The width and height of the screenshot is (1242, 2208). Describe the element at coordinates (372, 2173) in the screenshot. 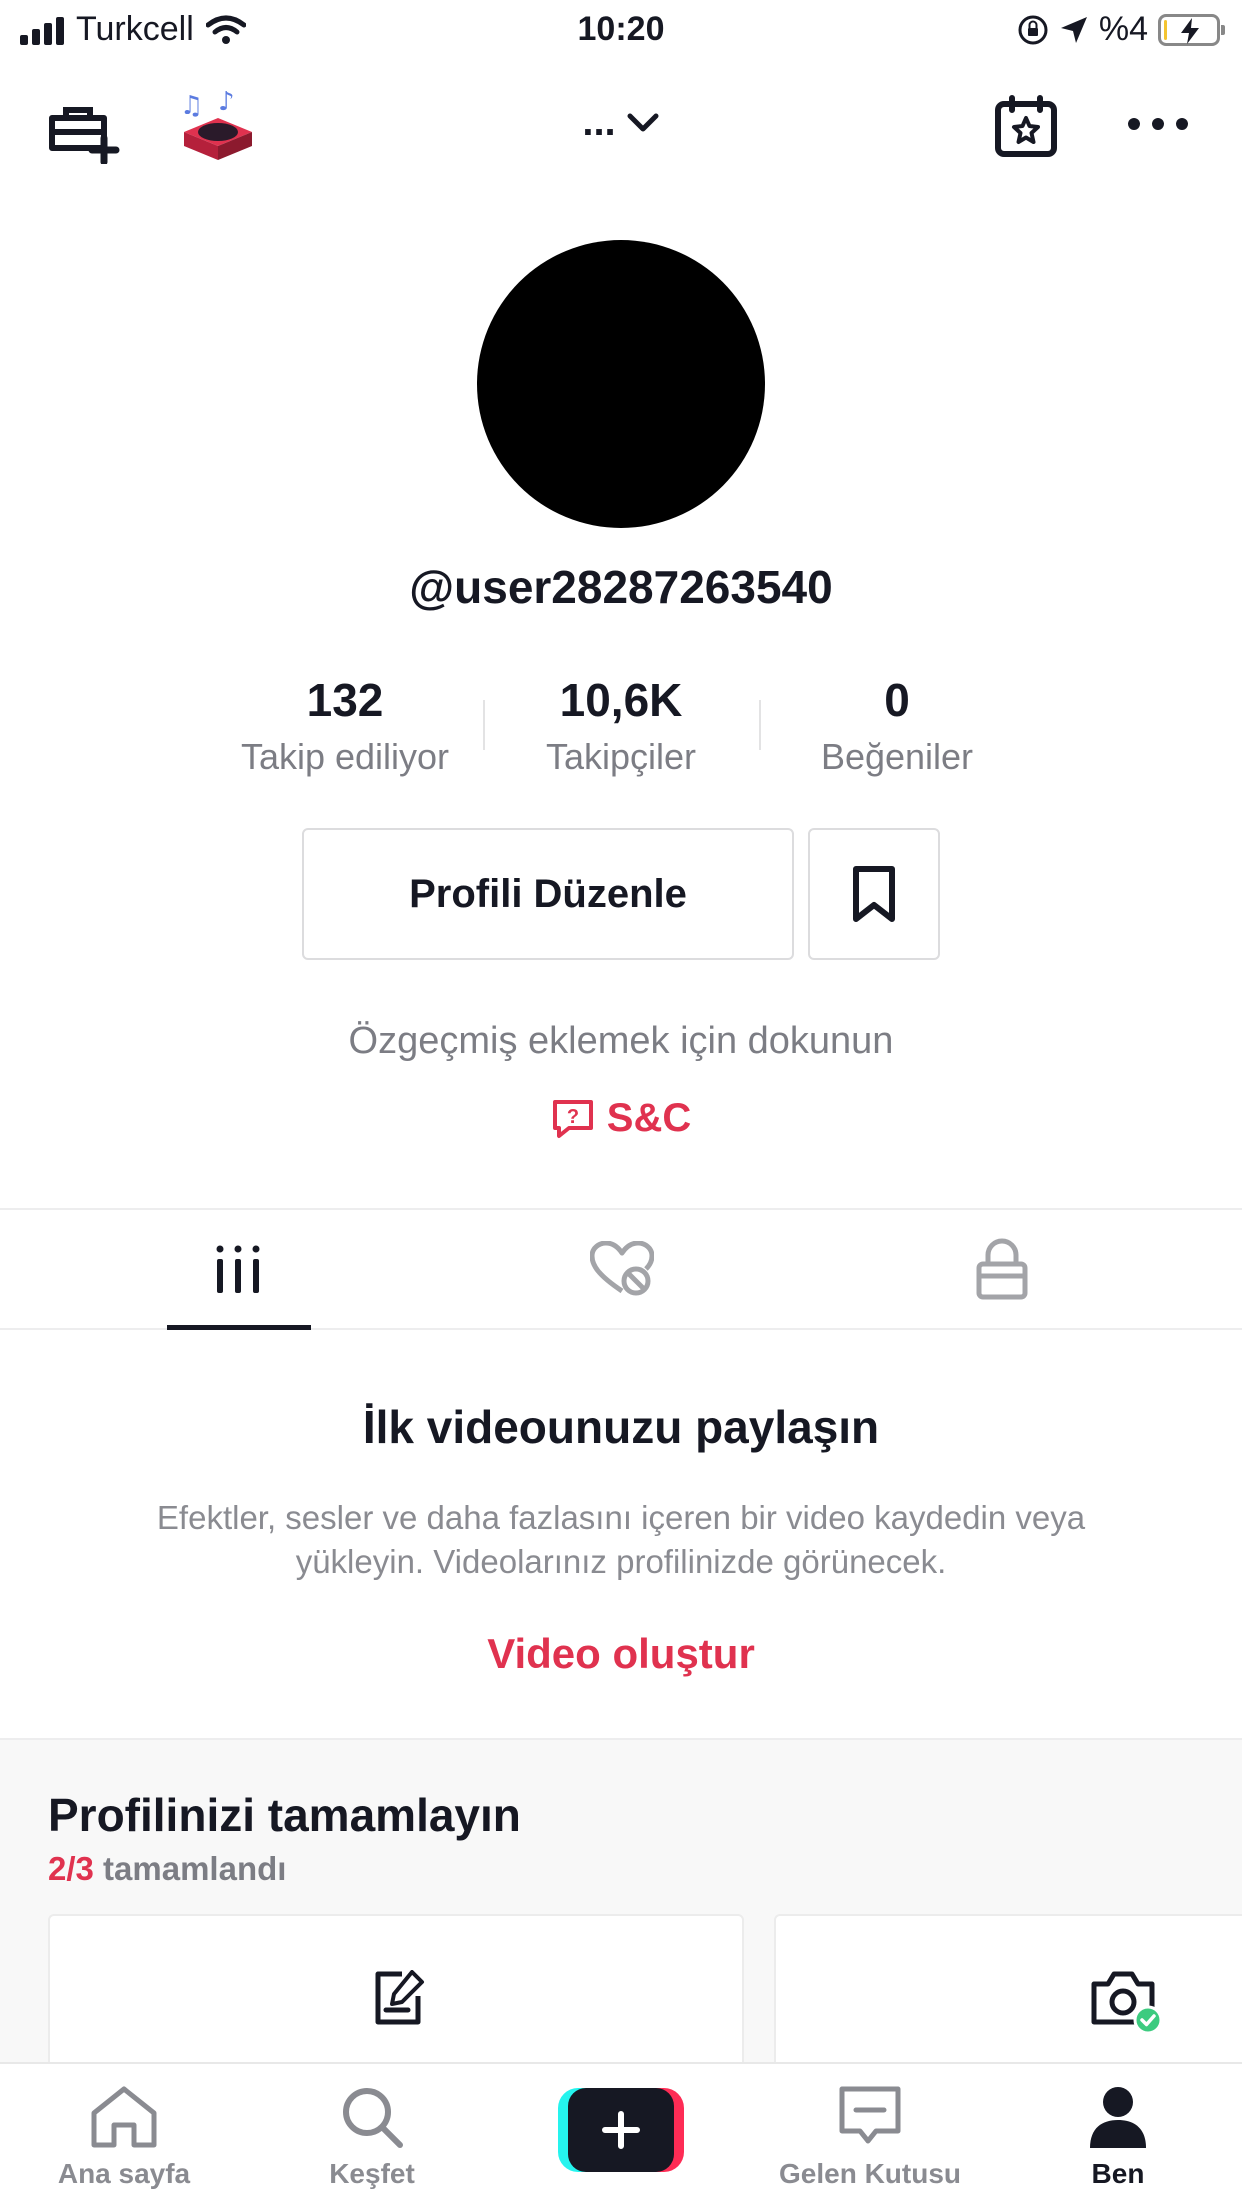

I see `nav-label: Keşfet` at that location.